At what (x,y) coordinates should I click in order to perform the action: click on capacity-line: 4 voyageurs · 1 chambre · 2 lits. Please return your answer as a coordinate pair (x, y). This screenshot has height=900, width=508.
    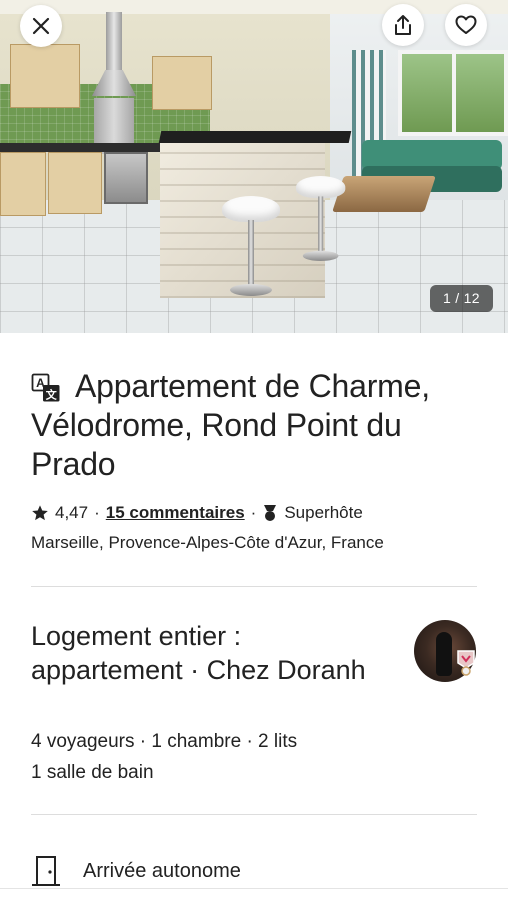
    Looking at the image, I should click on (164, 741).